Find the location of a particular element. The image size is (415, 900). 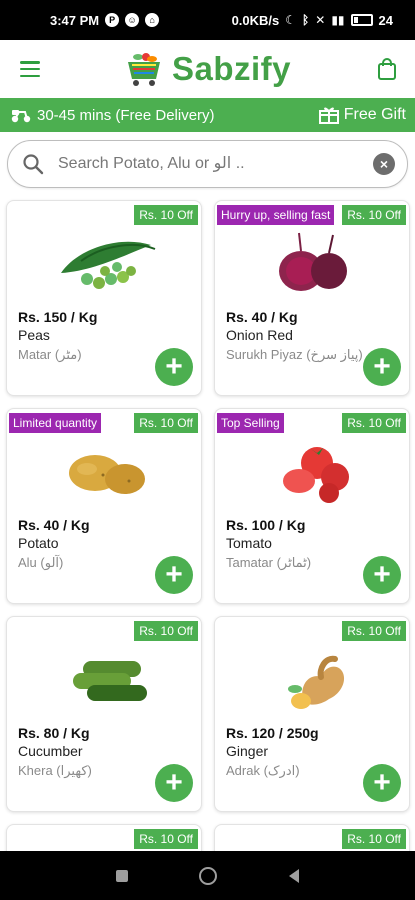

product-price: Rs. 100 / Kg is located at coordinates (266, 525).